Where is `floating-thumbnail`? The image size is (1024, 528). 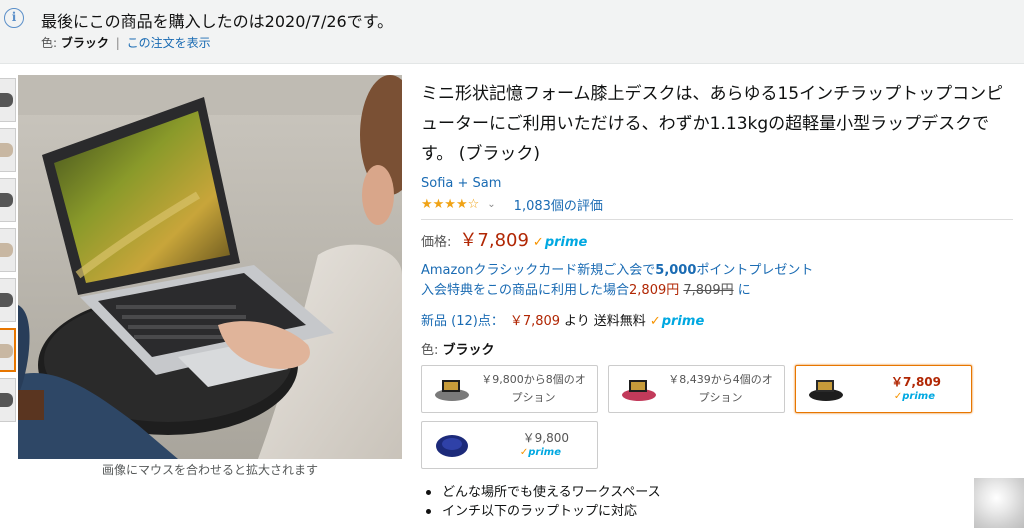
floating-thumbnail is located at coordinates (999, 503).